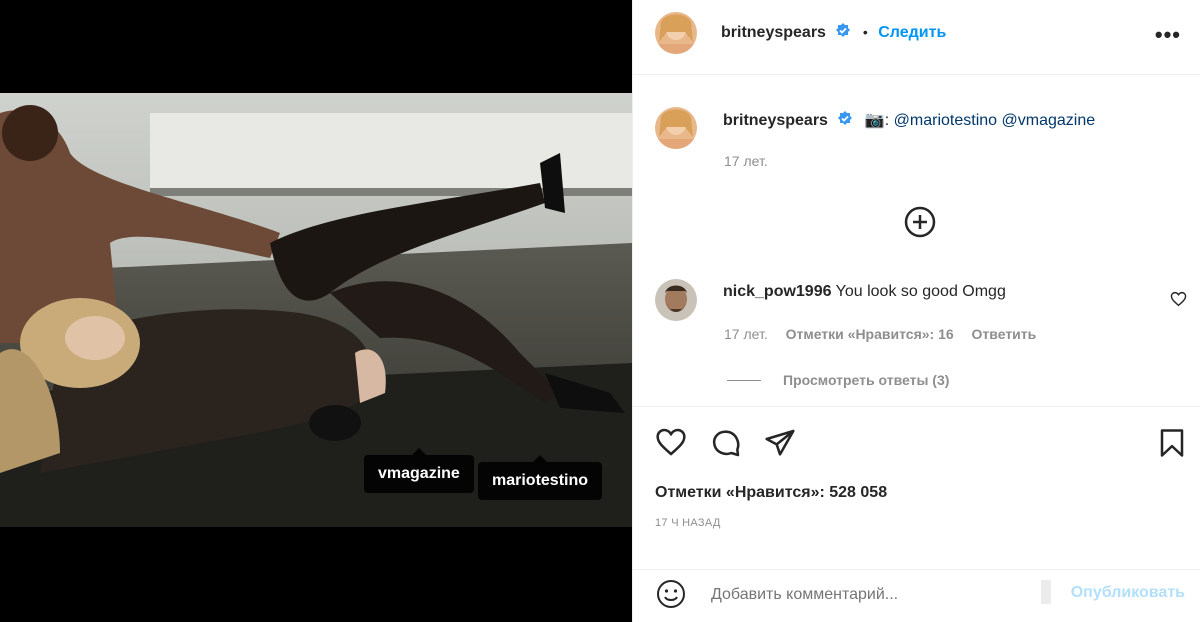 This screenshot has width=1200, height=622. Describe the element at coordinates (773, 32) in the screenshot. I see `author-username: britneyspears` at that location.